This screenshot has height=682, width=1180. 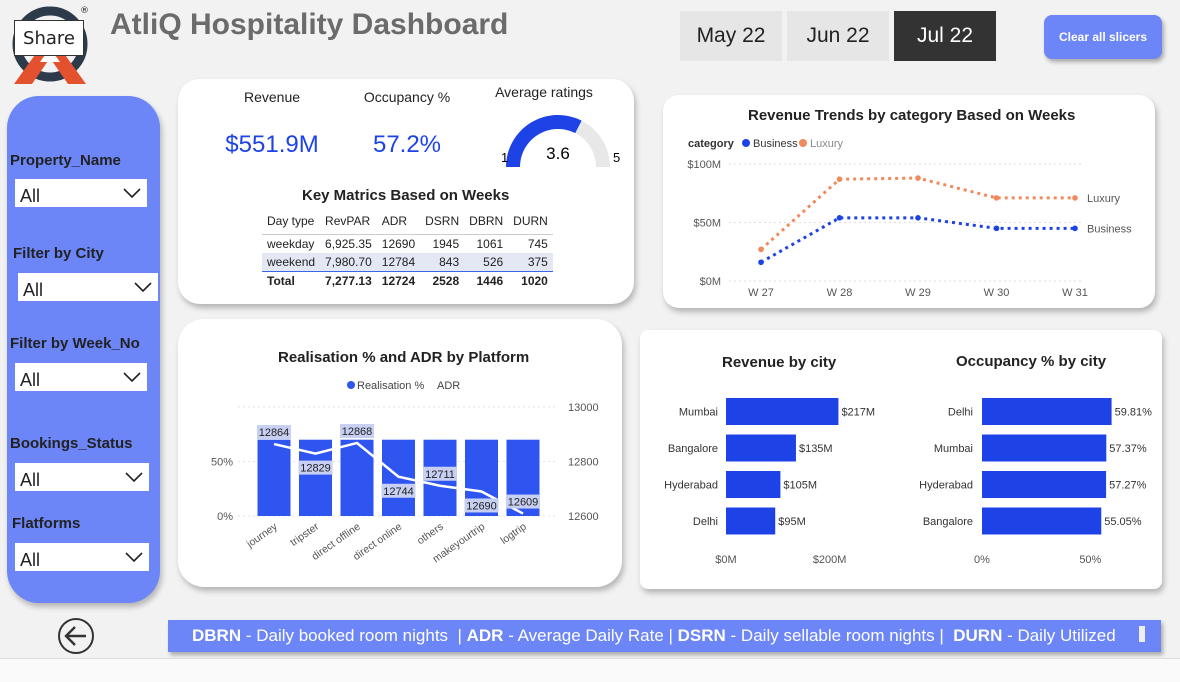 I want to click on col-header: DBRN, so click(x=486, y=221).